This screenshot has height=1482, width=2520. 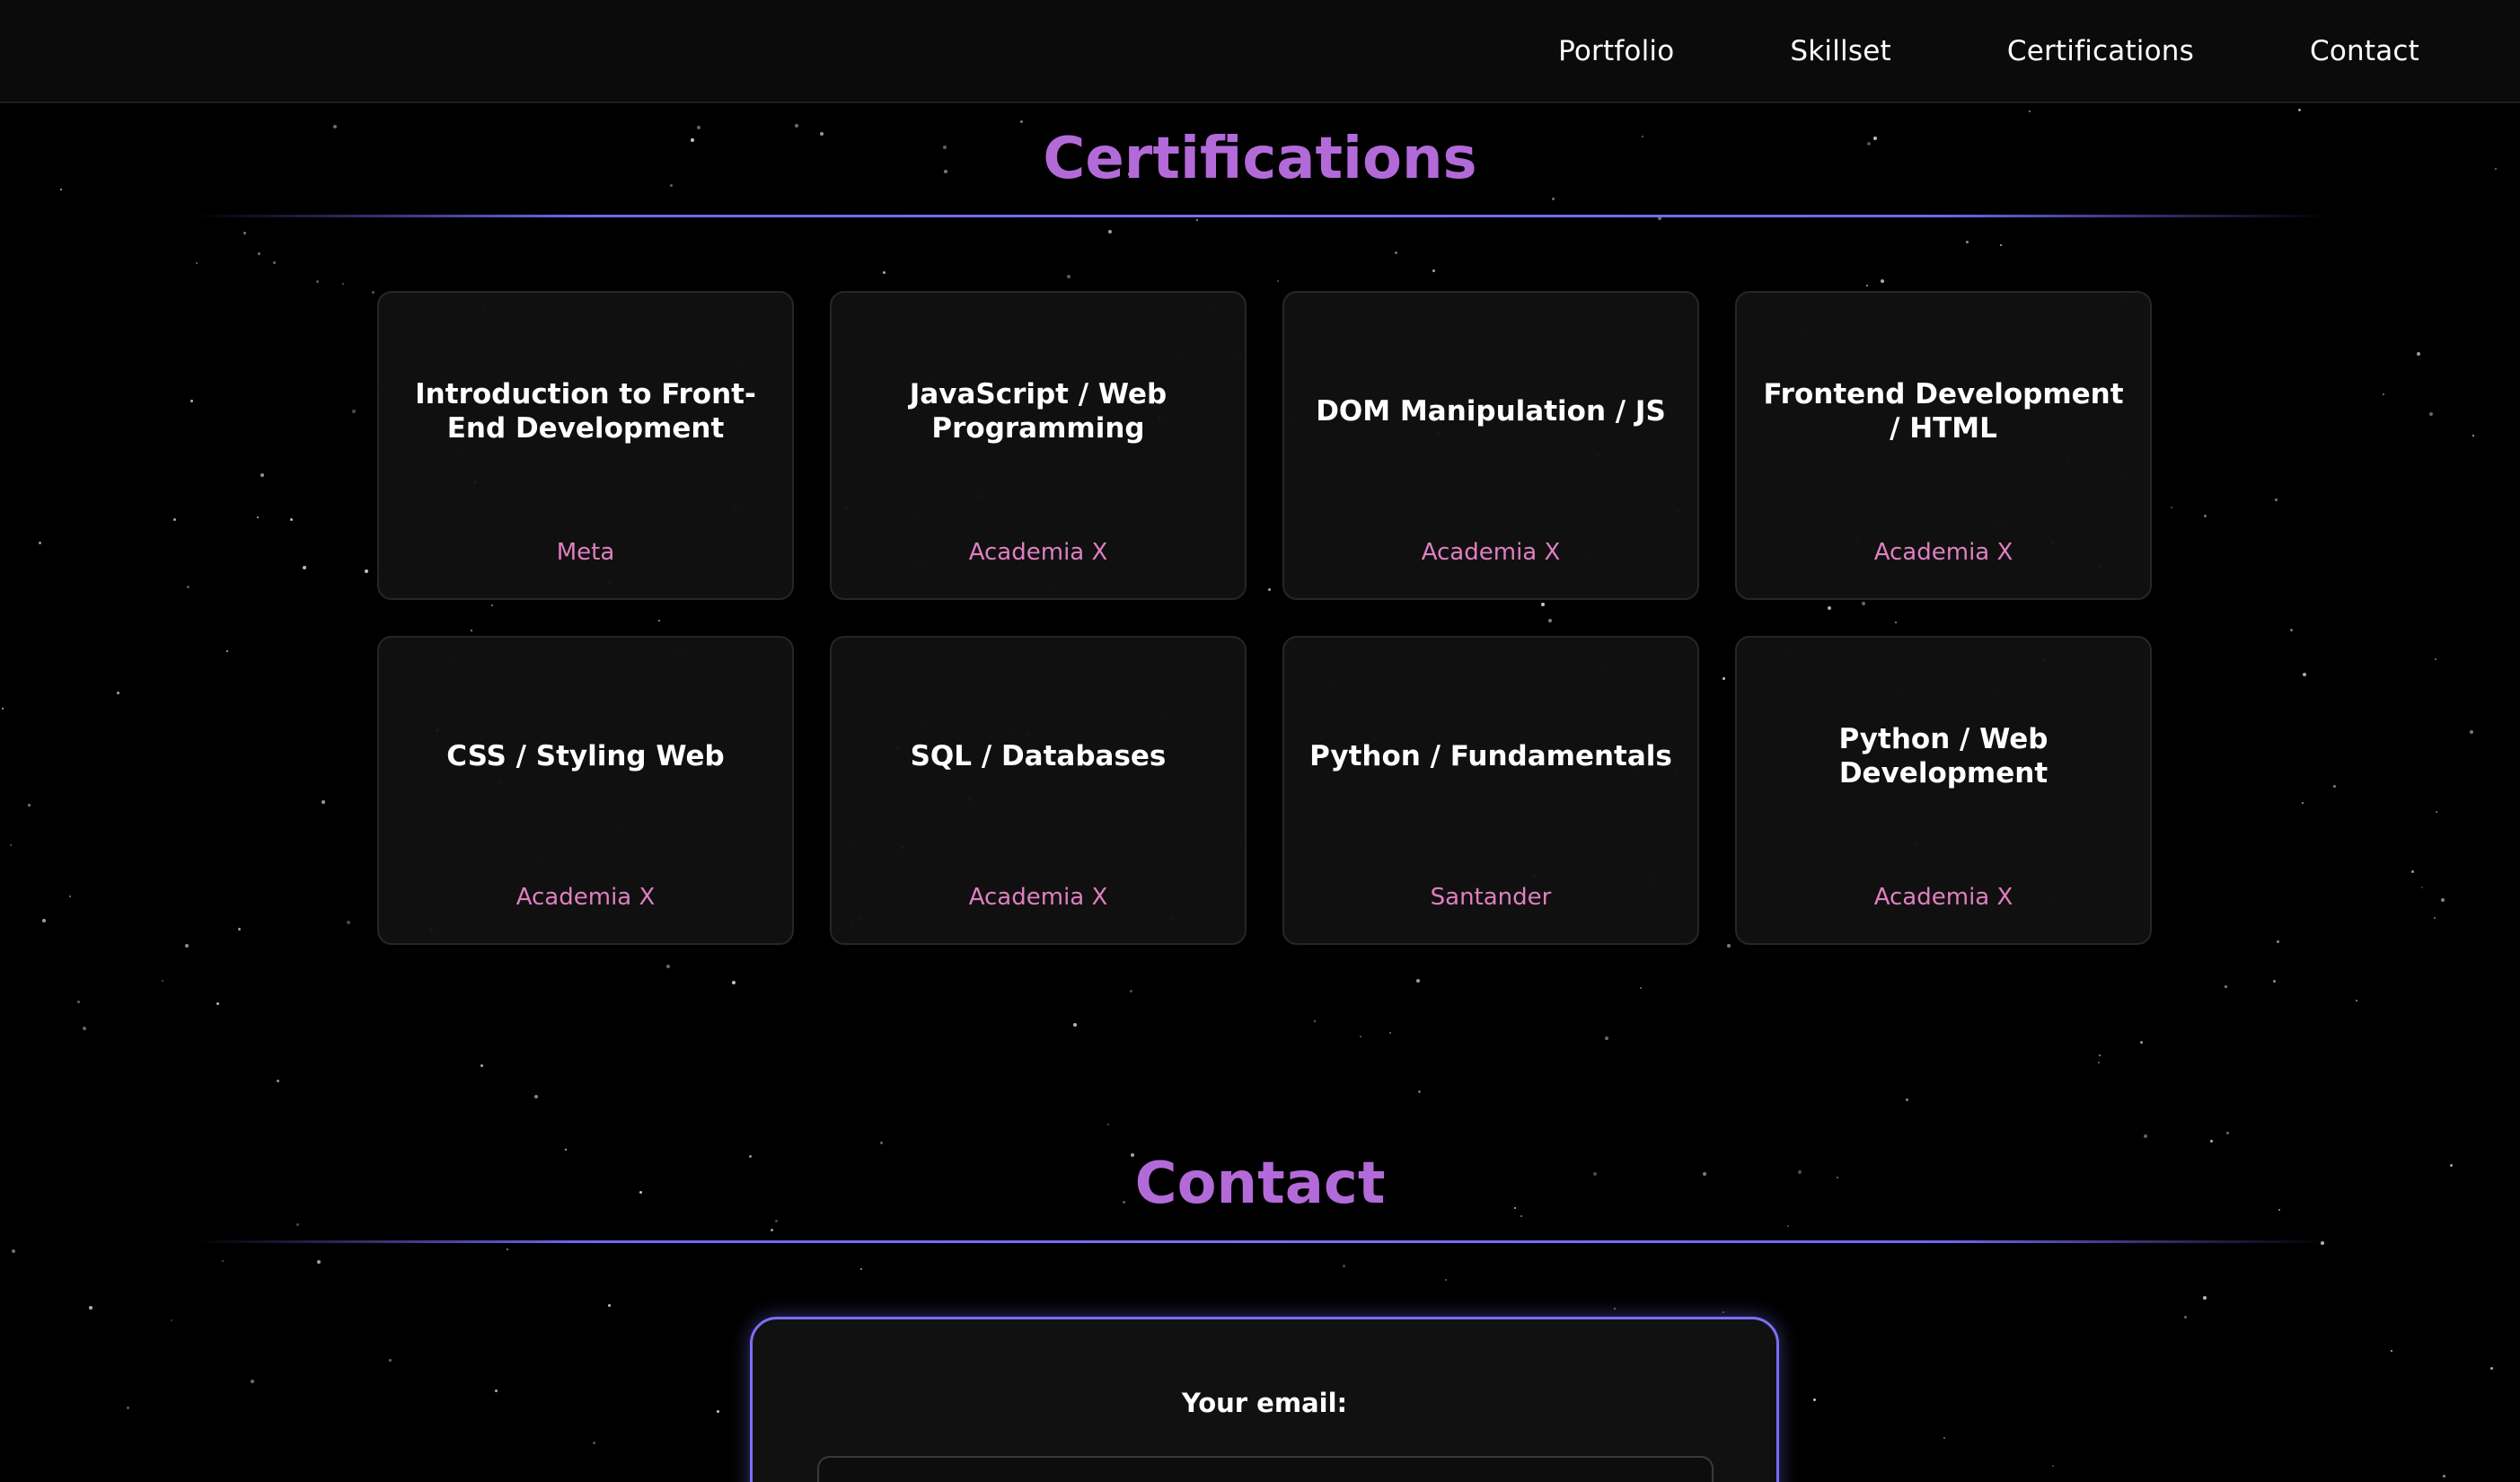 What do you see at coordinates (1490, 790) in the screenshot?
I see `cert-card: Python / Fundamentals Santander` at bounding box center [1490, 790].